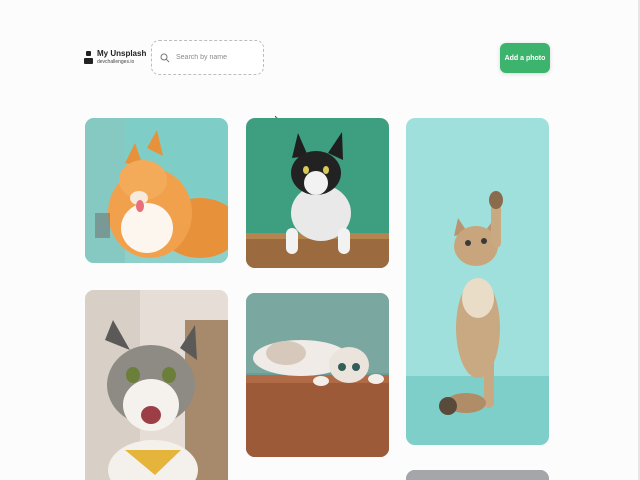 This screenshot has height=480, width=640. I want to click on brand-title: My Unsplash, so click(122, 53).